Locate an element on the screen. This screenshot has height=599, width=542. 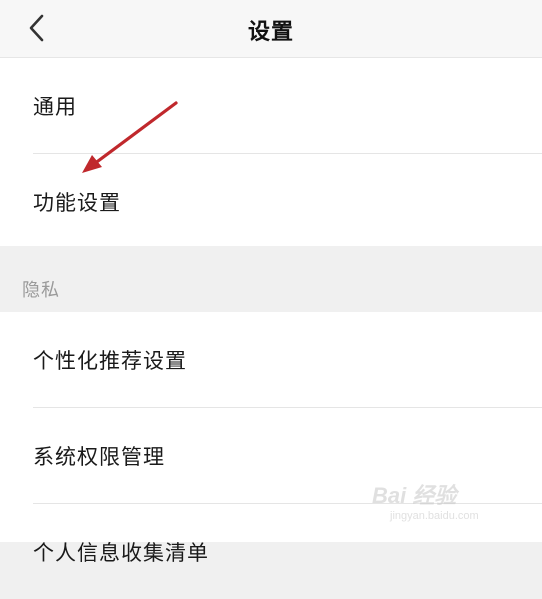
section-title-privacy: 隐私 is located at coordinates (41, 290).